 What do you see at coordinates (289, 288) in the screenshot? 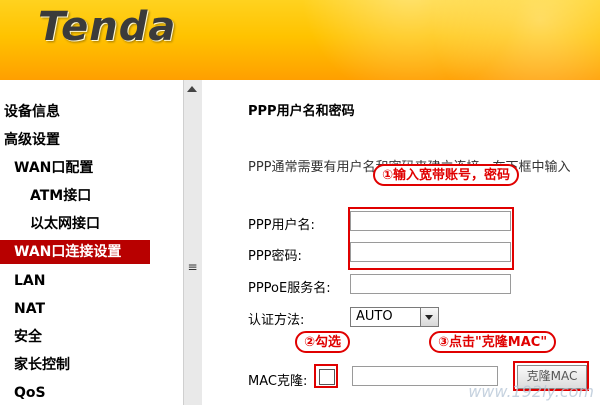
I see `pppoe-service-label: PPPoE服务名:` at bounding box center [289, 288].